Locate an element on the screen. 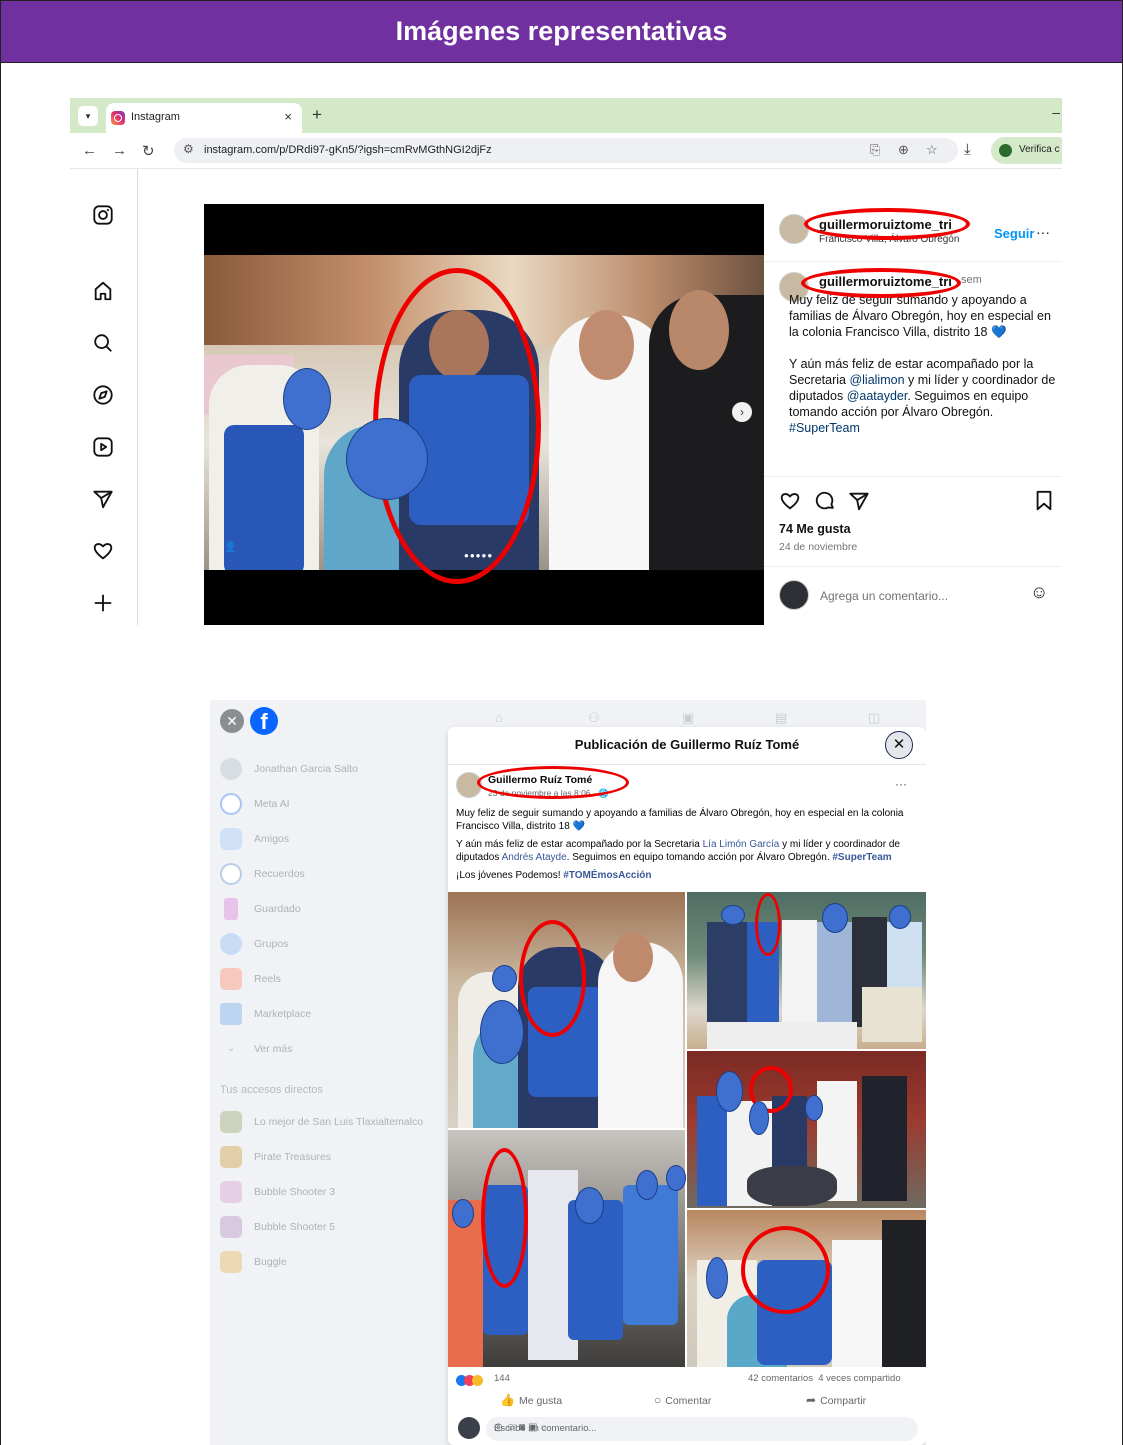 The image size is (1123, 1445). like-heart-icon is located at coordinates (790, 504).